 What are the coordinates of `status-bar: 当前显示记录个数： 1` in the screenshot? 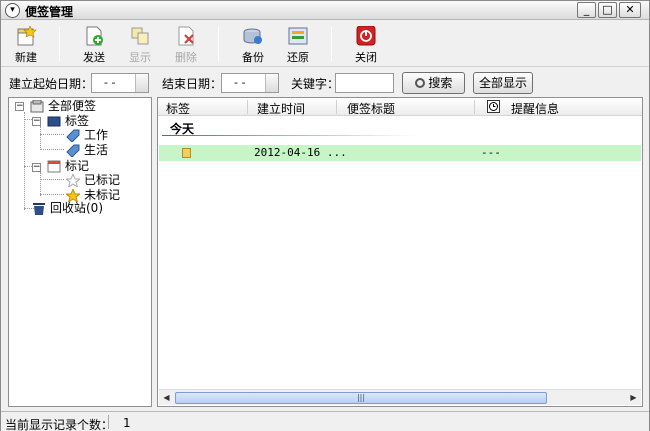 It's located at (325, 421).